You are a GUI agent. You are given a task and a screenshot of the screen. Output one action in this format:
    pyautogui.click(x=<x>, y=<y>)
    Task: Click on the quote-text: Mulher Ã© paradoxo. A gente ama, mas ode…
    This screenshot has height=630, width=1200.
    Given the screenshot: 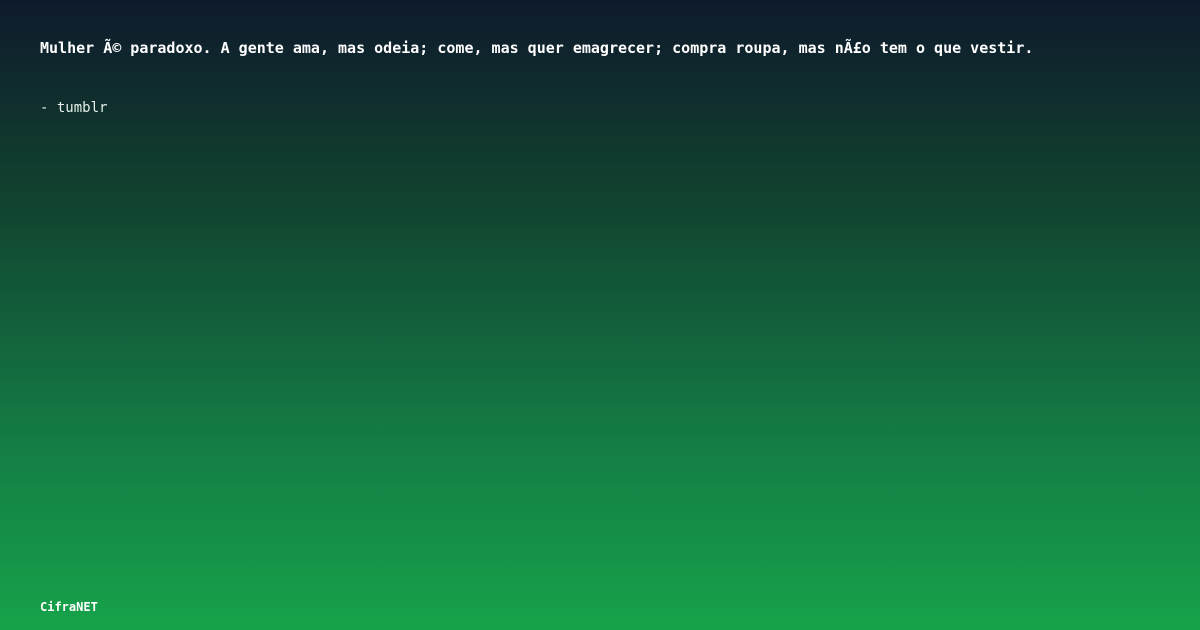 What is the action you would take?
    pyautogui.click(x=537, y=48)
    